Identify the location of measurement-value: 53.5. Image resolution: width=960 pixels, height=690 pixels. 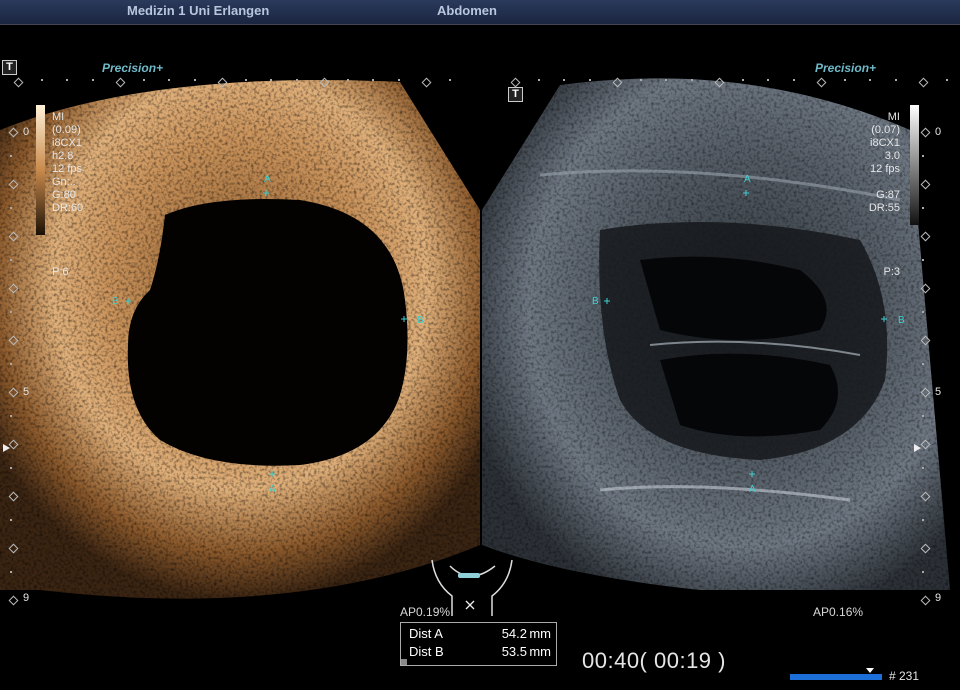
(514, 651).